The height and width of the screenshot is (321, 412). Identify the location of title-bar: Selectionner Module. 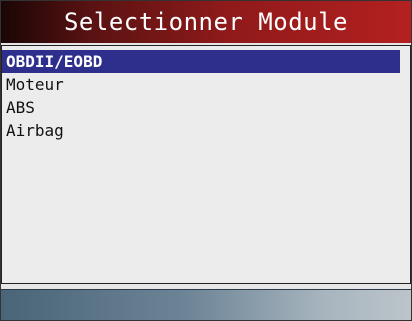
(206, 22).